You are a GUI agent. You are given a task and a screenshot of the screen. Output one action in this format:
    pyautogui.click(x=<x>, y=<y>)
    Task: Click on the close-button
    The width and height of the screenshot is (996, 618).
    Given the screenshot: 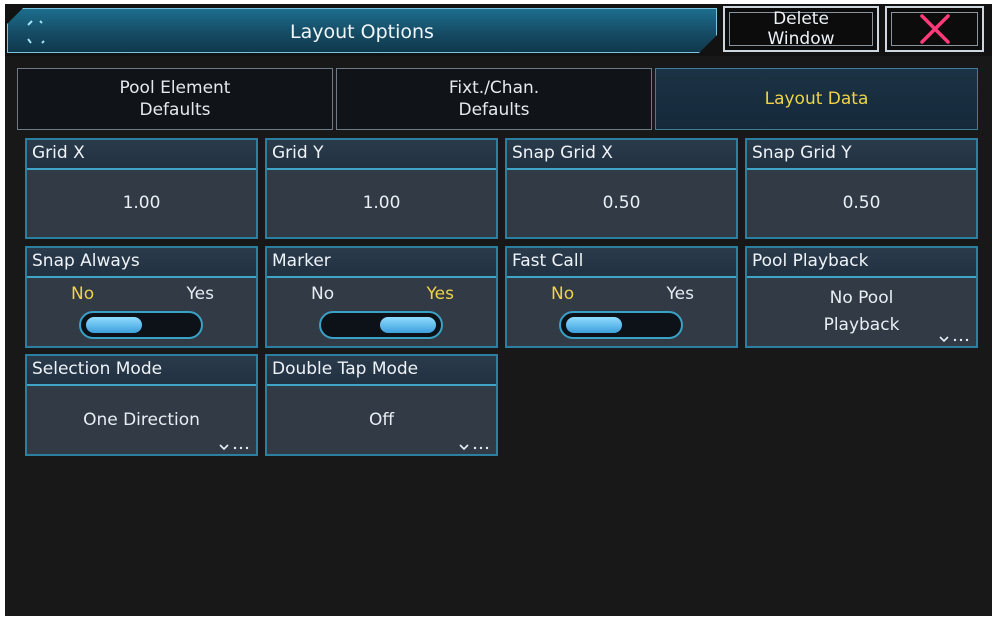 What is the action you would take?
    pyautogui.click(x=934, y=29)
    